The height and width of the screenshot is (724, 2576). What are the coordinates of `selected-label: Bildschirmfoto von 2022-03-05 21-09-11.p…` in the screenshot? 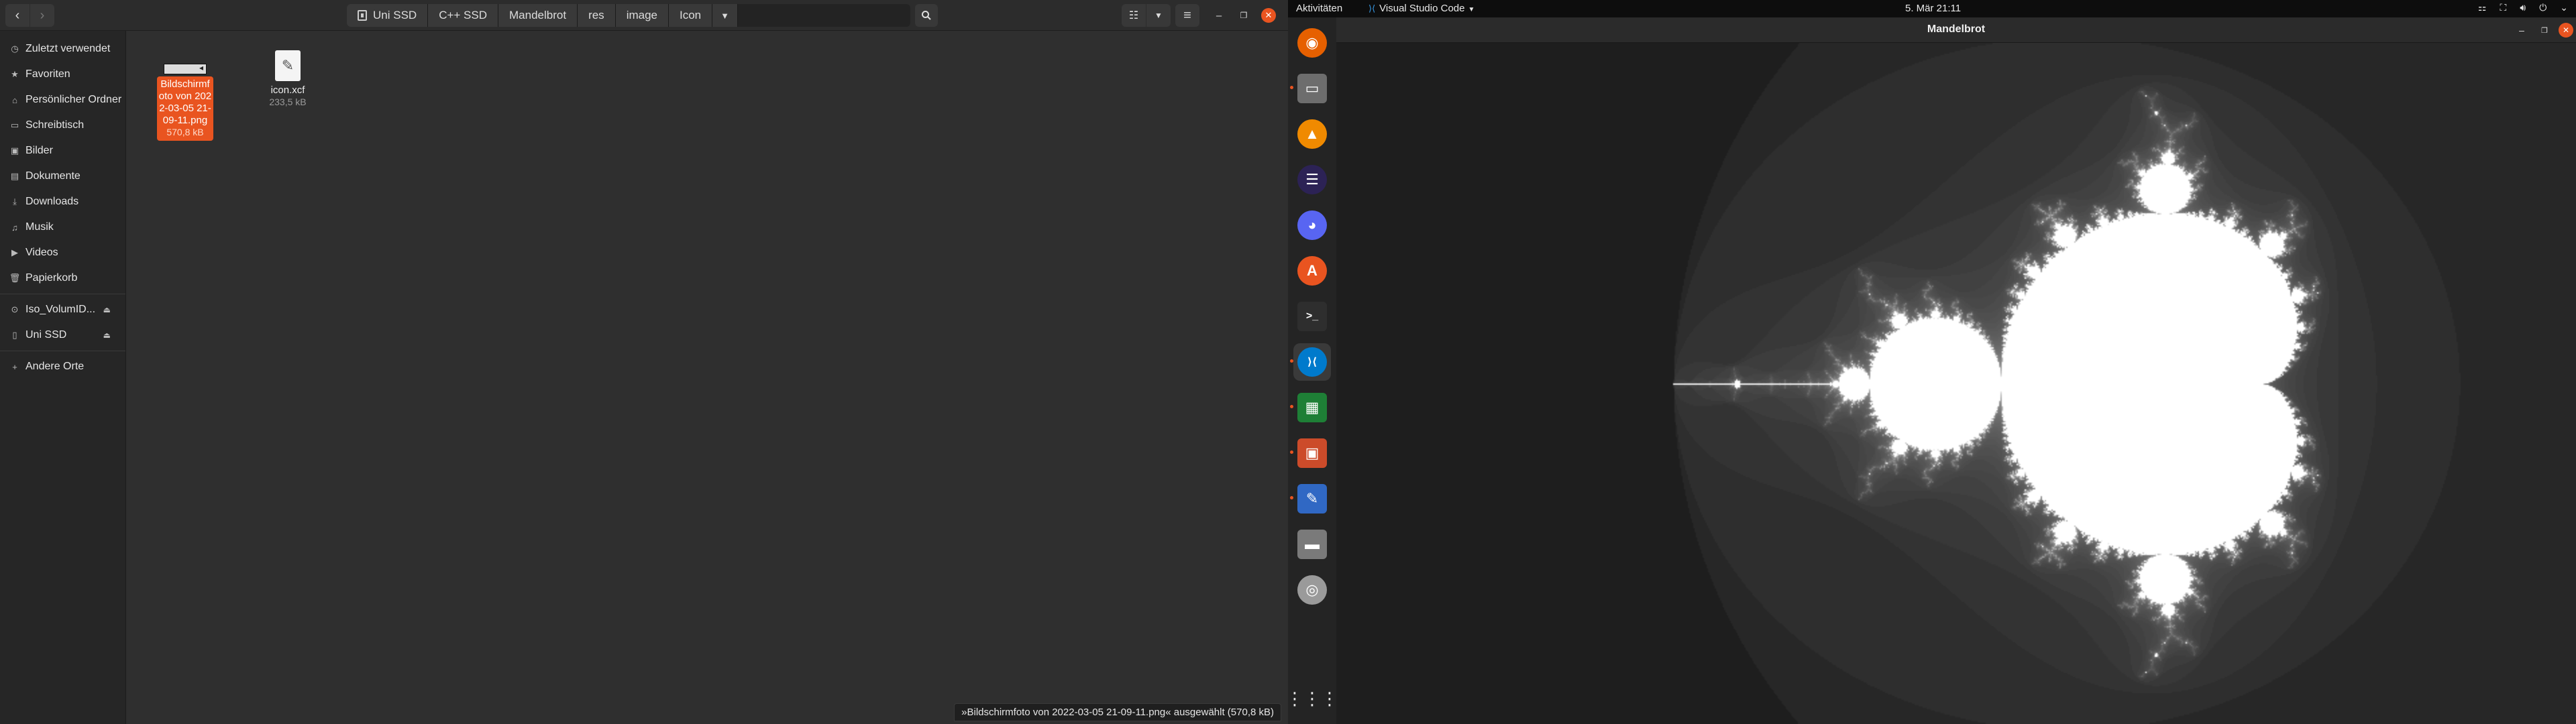 It's located at (185, 108).